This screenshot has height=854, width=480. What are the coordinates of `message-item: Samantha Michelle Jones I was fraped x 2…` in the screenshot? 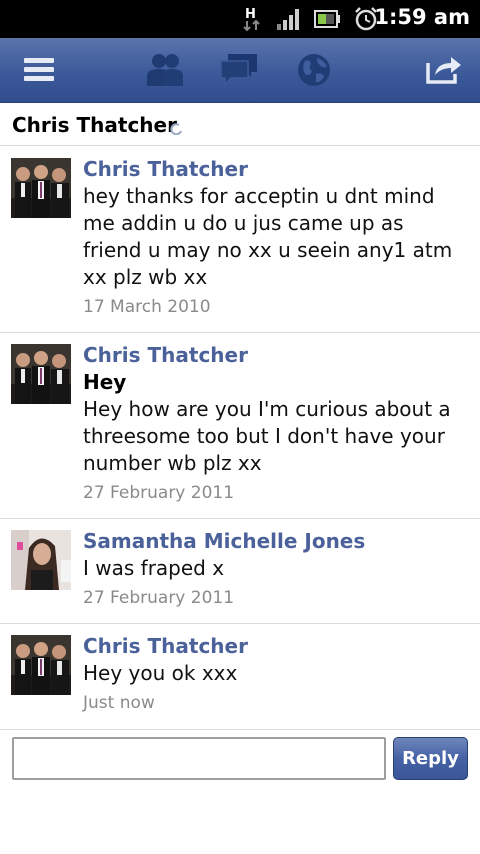 It's located at (240, 571).